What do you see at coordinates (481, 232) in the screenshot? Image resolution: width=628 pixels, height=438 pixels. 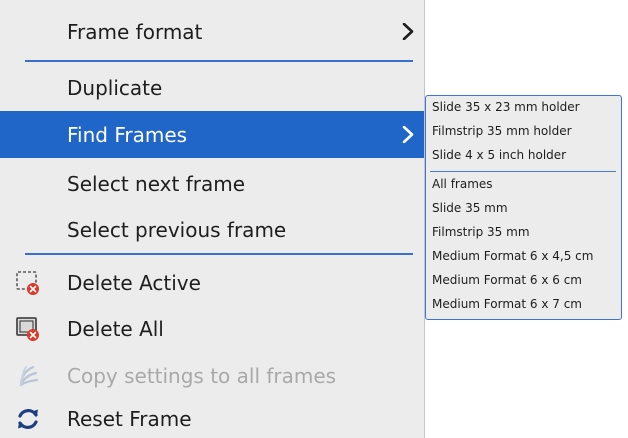 I see `submenu-item-label: Filmstrip 35 mm` at bounding box center [481, 232].